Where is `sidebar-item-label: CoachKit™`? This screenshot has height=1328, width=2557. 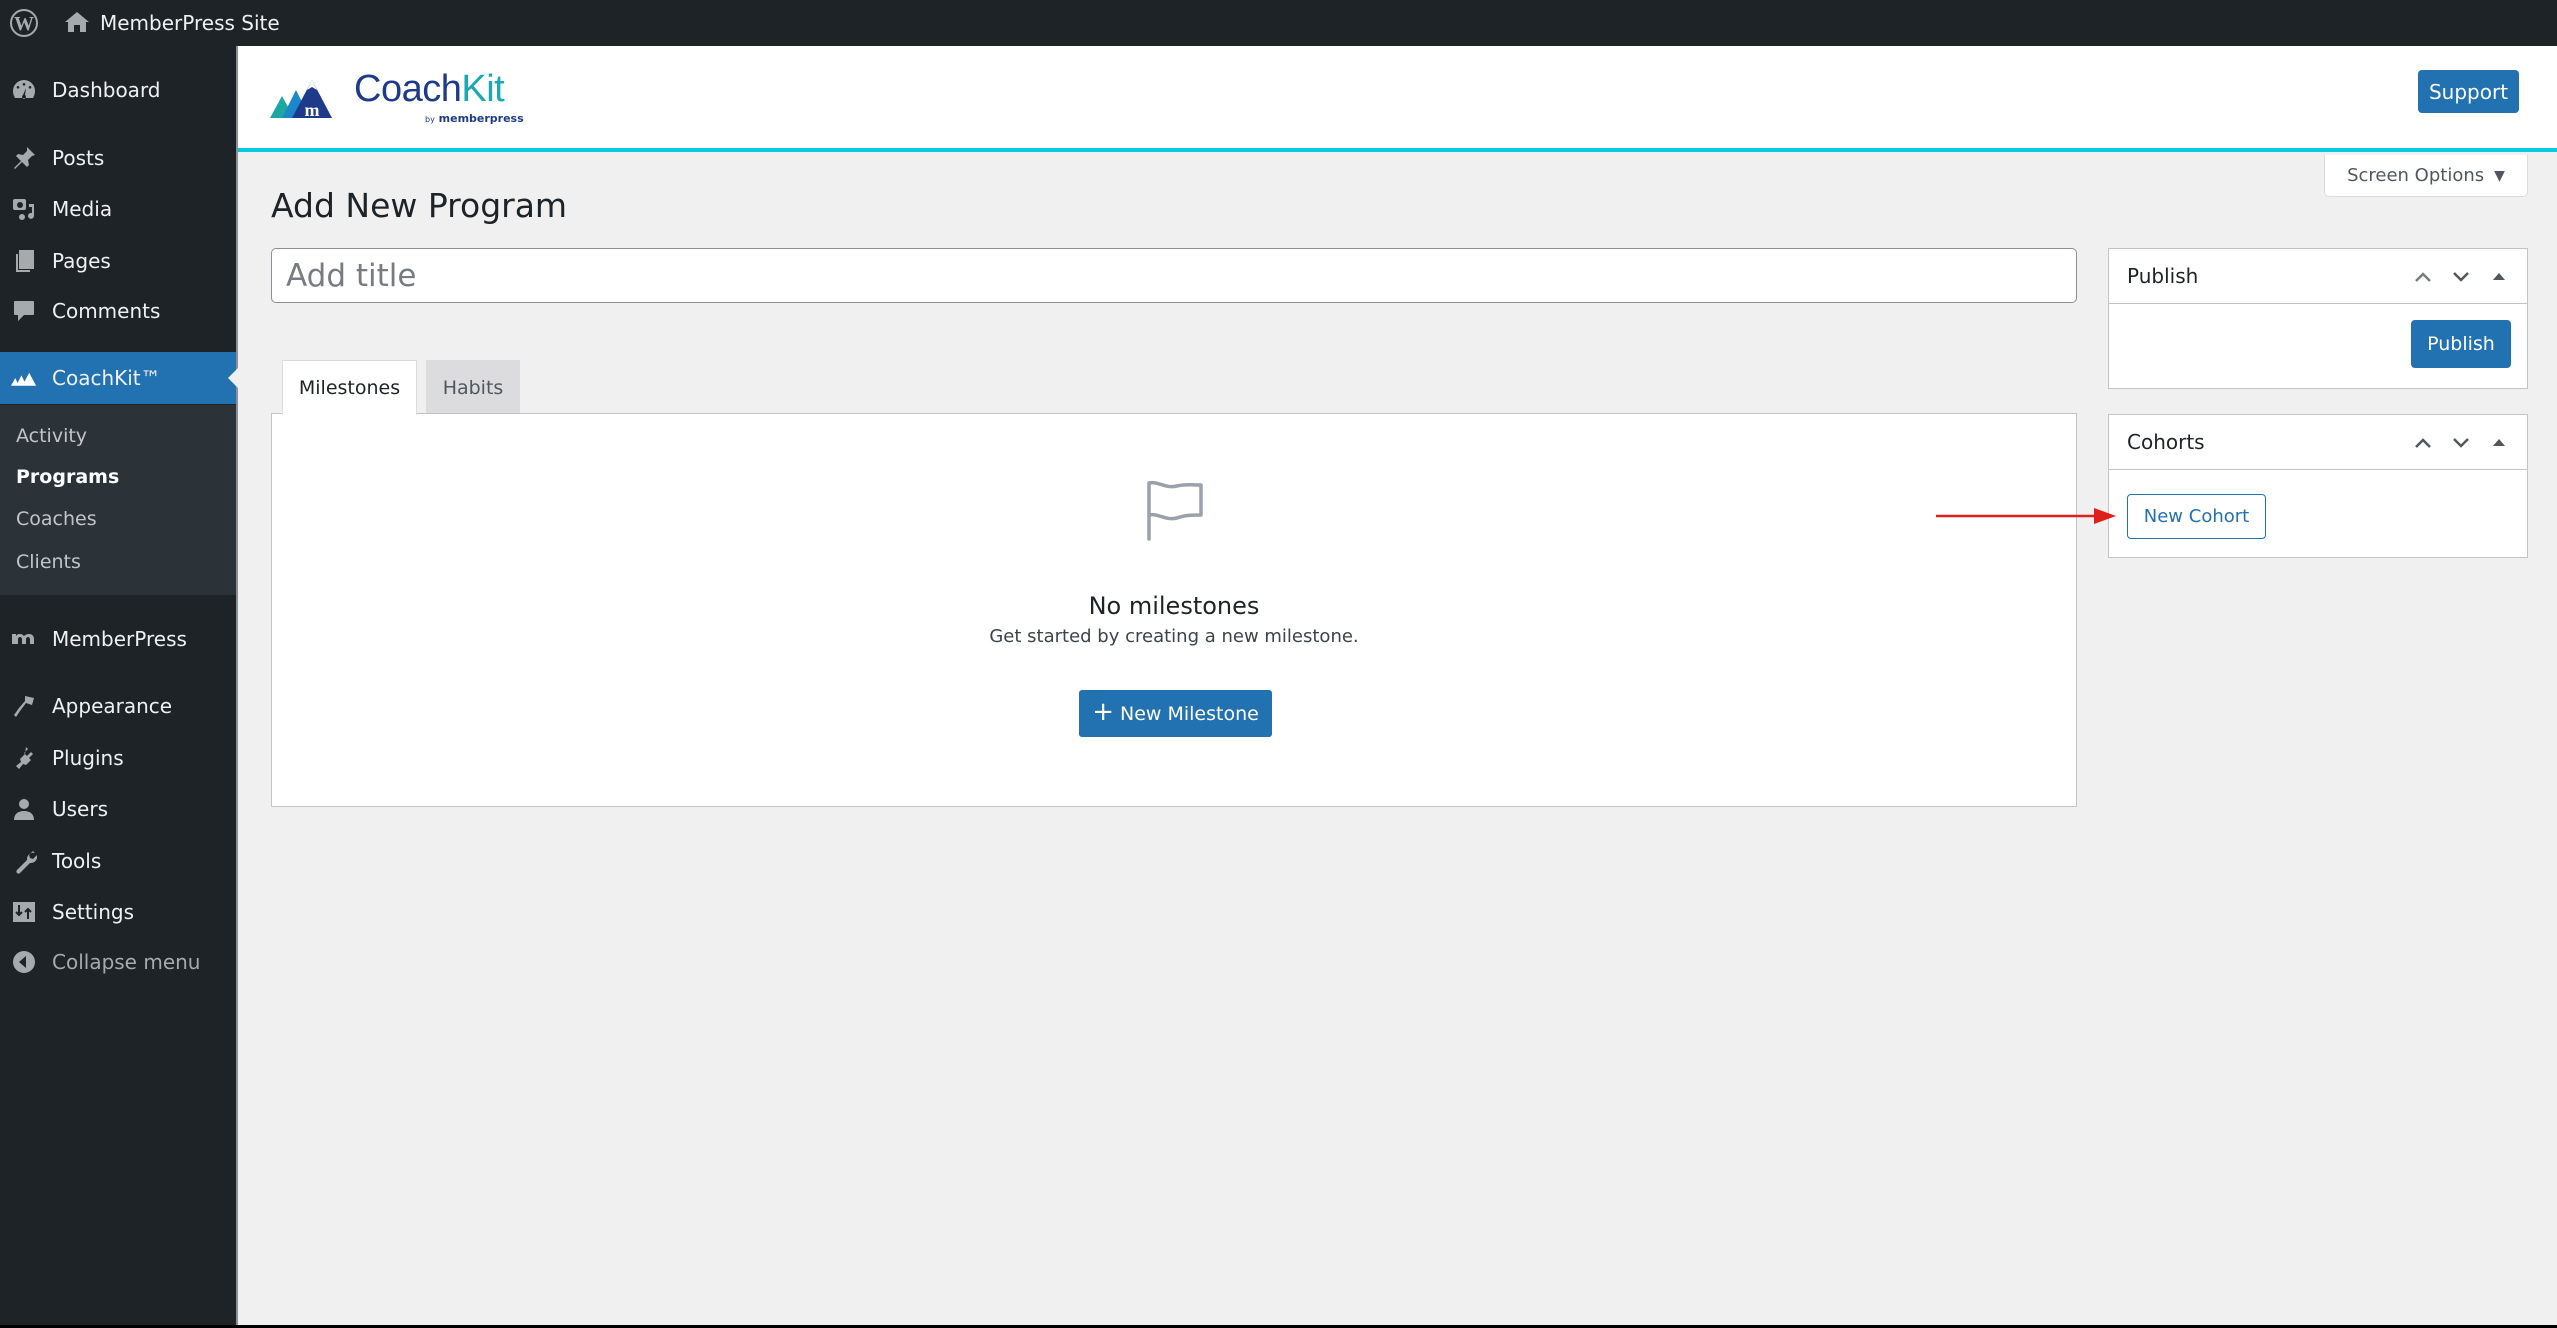 sidebar-item-label: CoachKit™ is located at coordinates (106, 378).